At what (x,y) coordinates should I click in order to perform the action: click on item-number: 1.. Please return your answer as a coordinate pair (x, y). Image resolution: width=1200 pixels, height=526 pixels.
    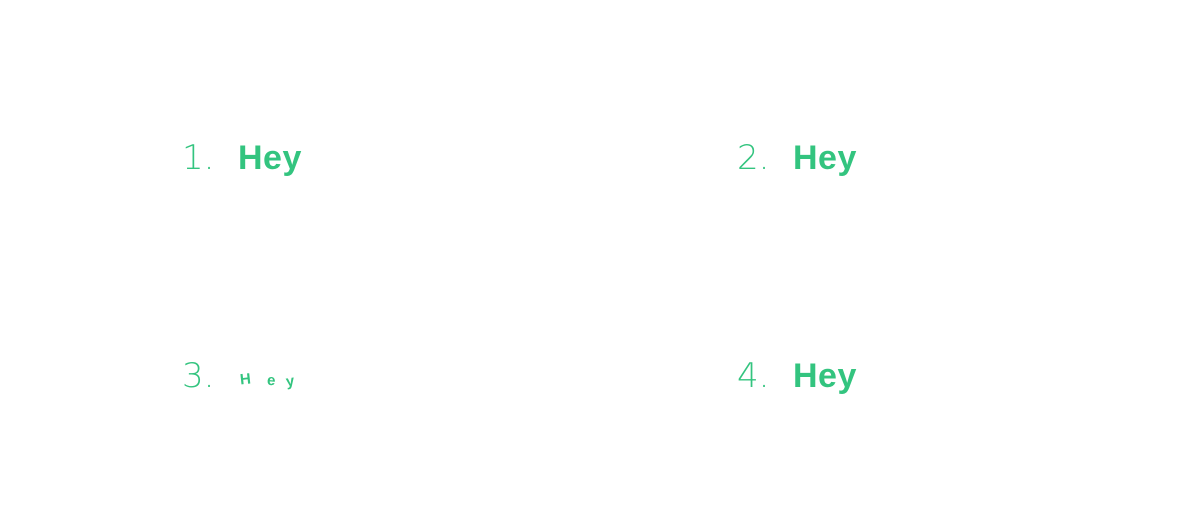
    Looking at the image, I should click on (198, 158).